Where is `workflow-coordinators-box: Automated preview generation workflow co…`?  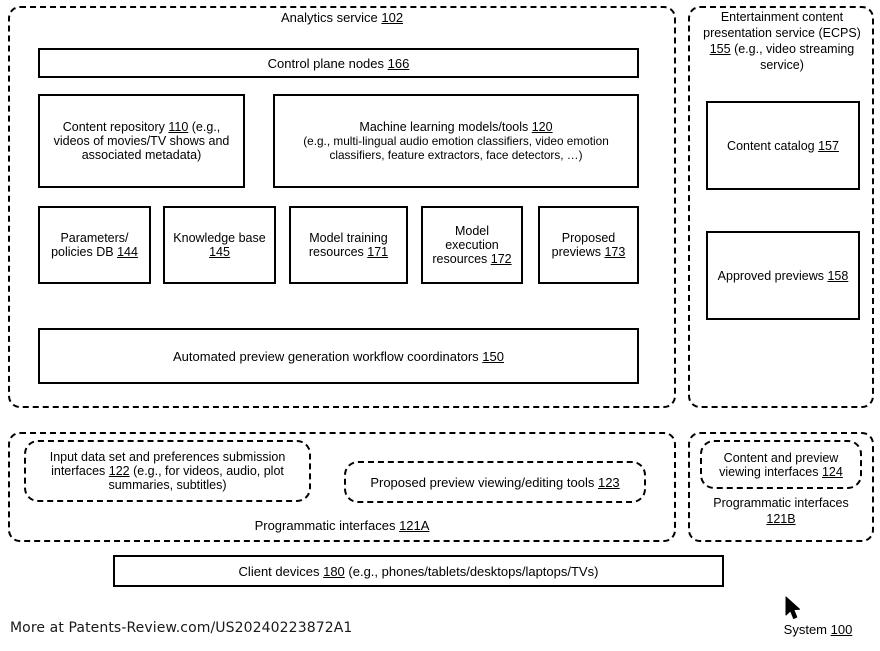
workflow-coordinators-box: Automated preview generation workflow co… is located at coordinates (338, 356).